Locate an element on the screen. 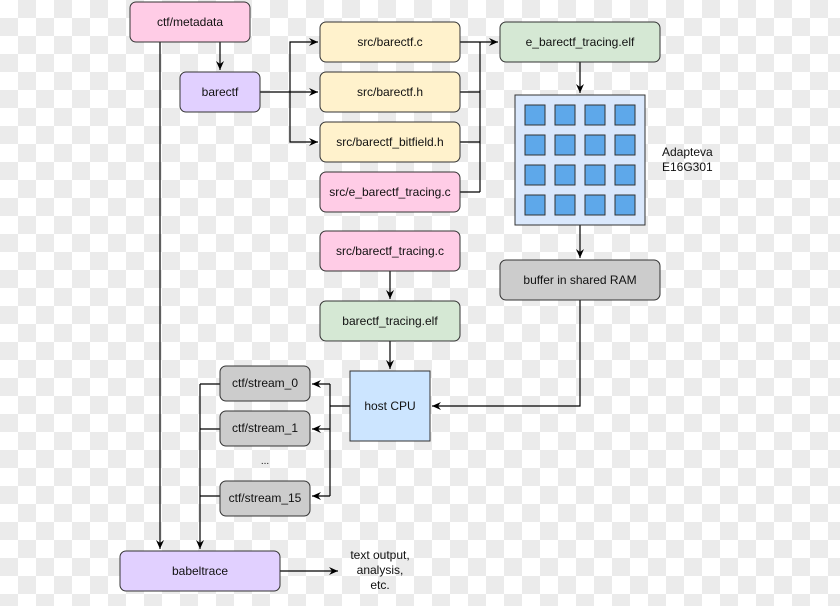 The width and height of the screenshot is (840, 606). node-label: buffer in shared RAM is located at coordinates (579, 280).